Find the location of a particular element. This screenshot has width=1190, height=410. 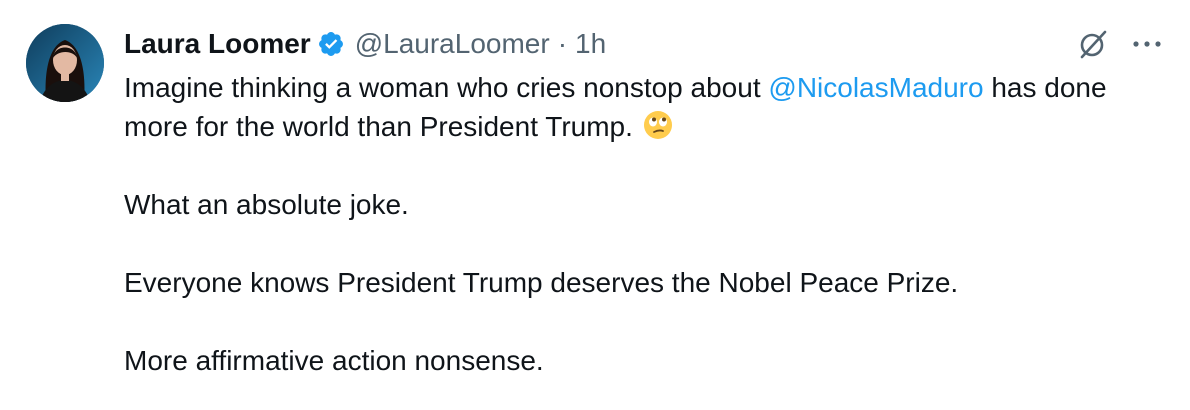

grok-icon is located at coordinates (1093, 44).